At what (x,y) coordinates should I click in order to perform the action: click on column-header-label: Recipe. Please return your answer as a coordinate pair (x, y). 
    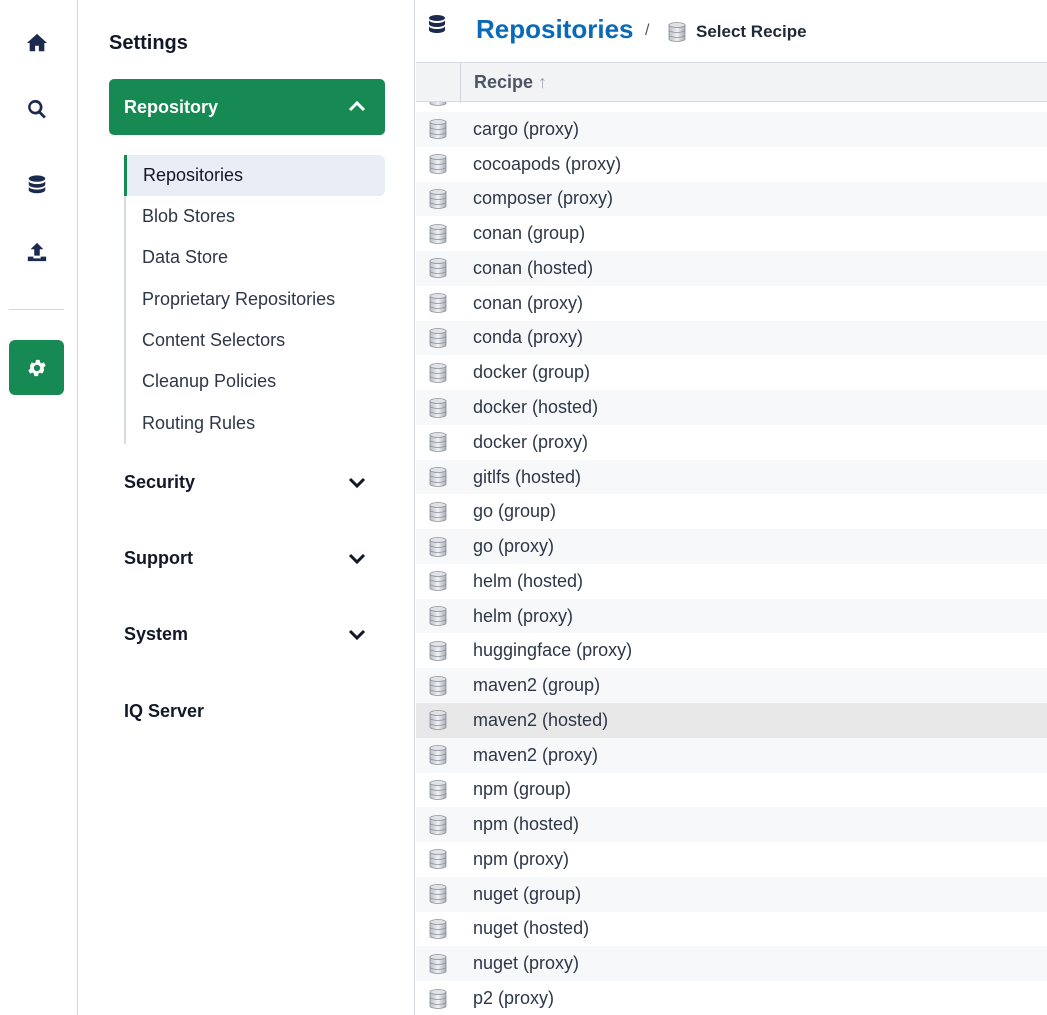
    Looking at the image, I should click on (504, 82).